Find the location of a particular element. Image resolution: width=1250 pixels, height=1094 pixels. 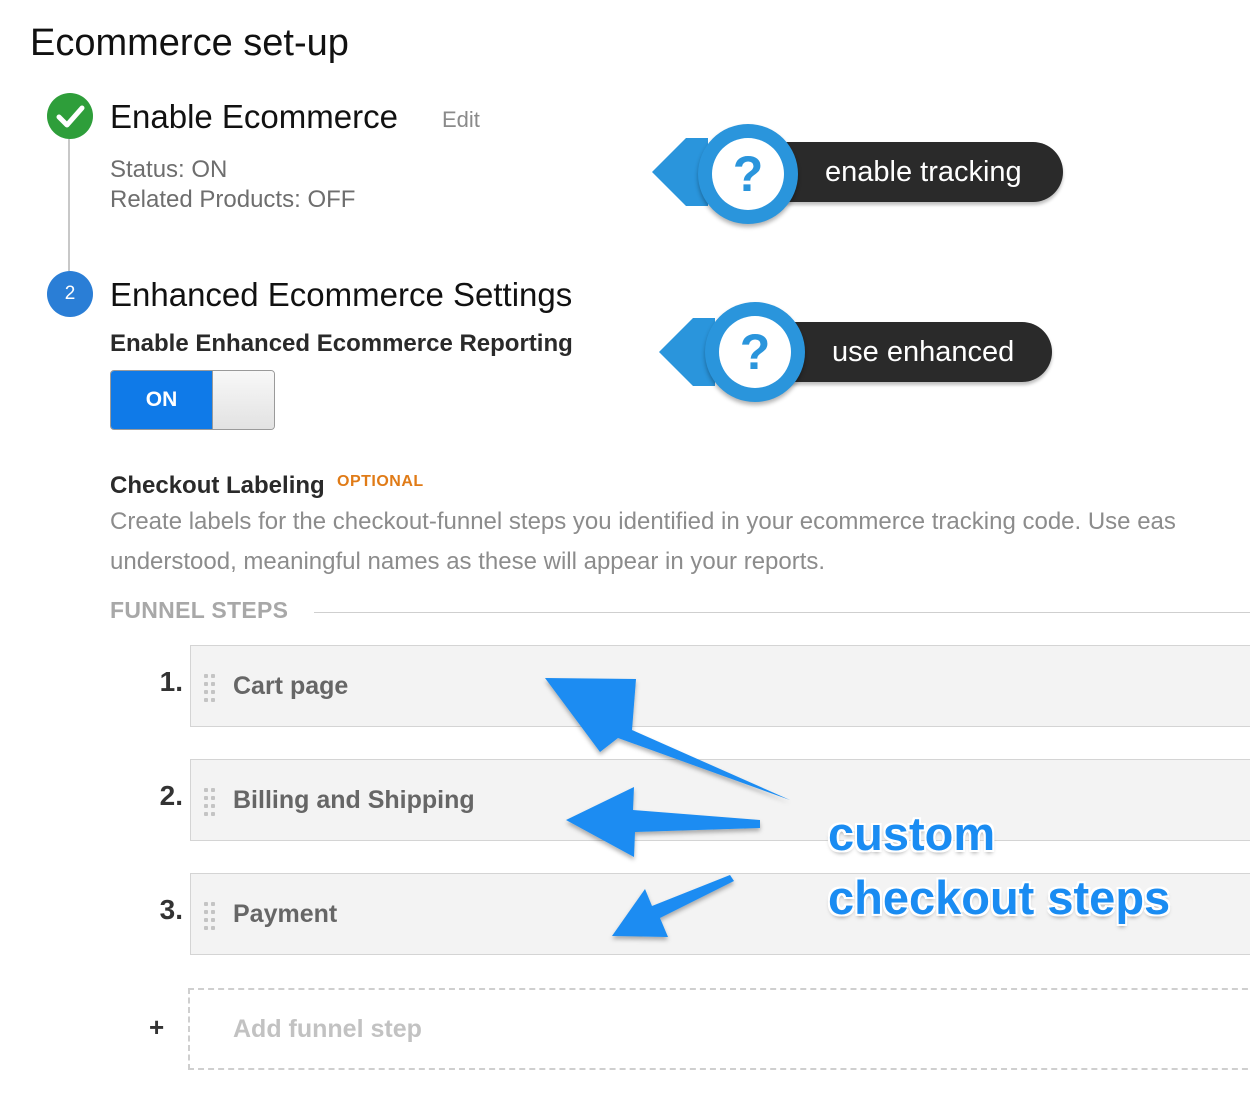

annotation-line1: custom is located at coordinates (912, 833).